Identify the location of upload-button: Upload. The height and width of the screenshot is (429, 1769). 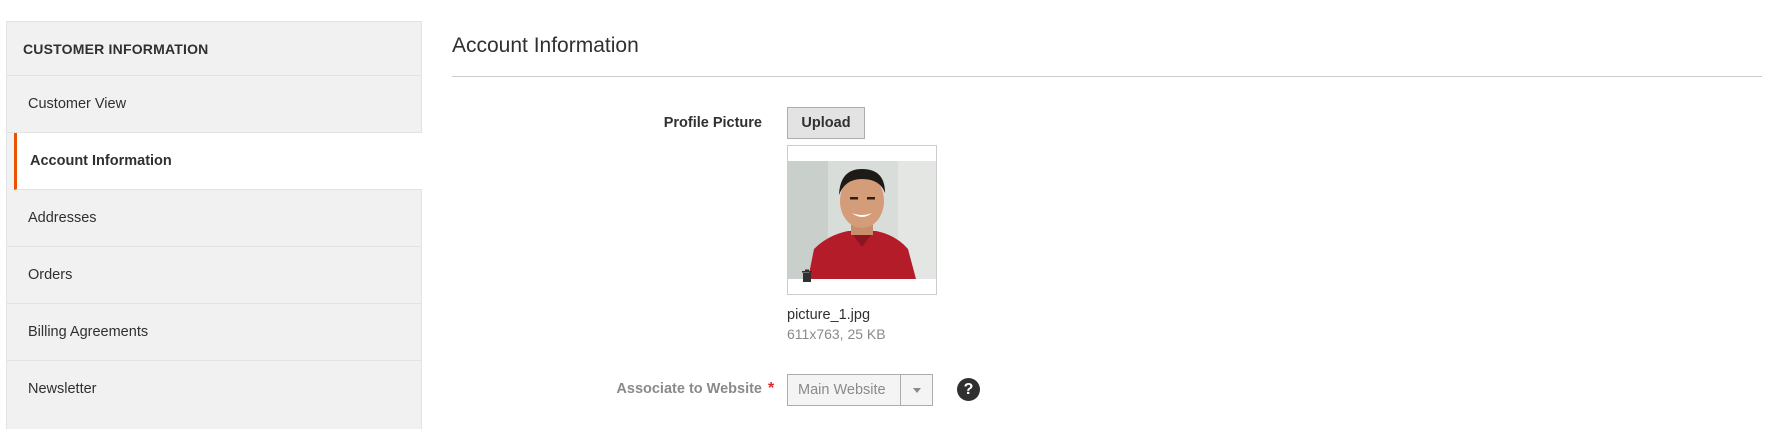
(826, 123).